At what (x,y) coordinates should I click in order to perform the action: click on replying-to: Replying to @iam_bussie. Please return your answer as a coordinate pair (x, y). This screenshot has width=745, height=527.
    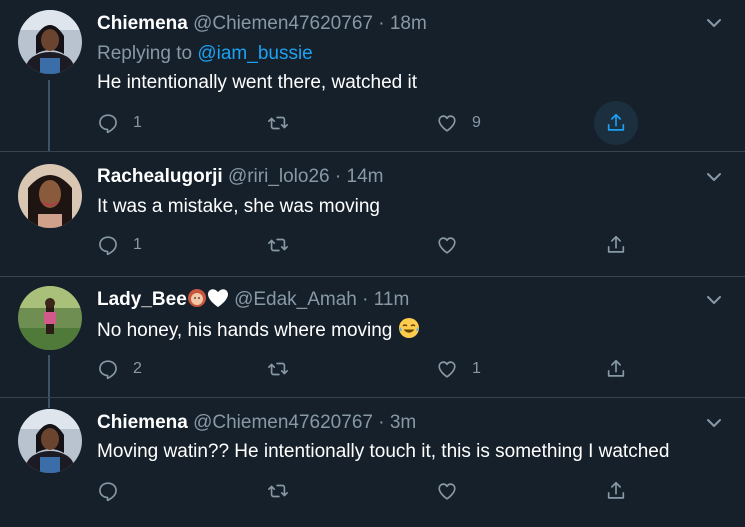
    Looking at the image, I should click on (205, 54).